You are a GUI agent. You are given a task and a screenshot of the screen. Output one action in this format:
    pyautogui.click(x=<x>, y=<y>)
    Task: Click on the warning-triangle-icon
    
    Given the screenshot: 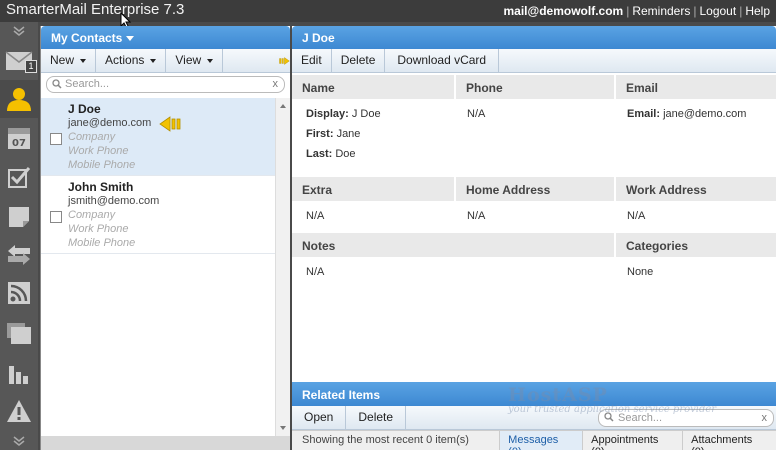 What is the action you would take?
    pyautogui.click(x=19, y=411)
    